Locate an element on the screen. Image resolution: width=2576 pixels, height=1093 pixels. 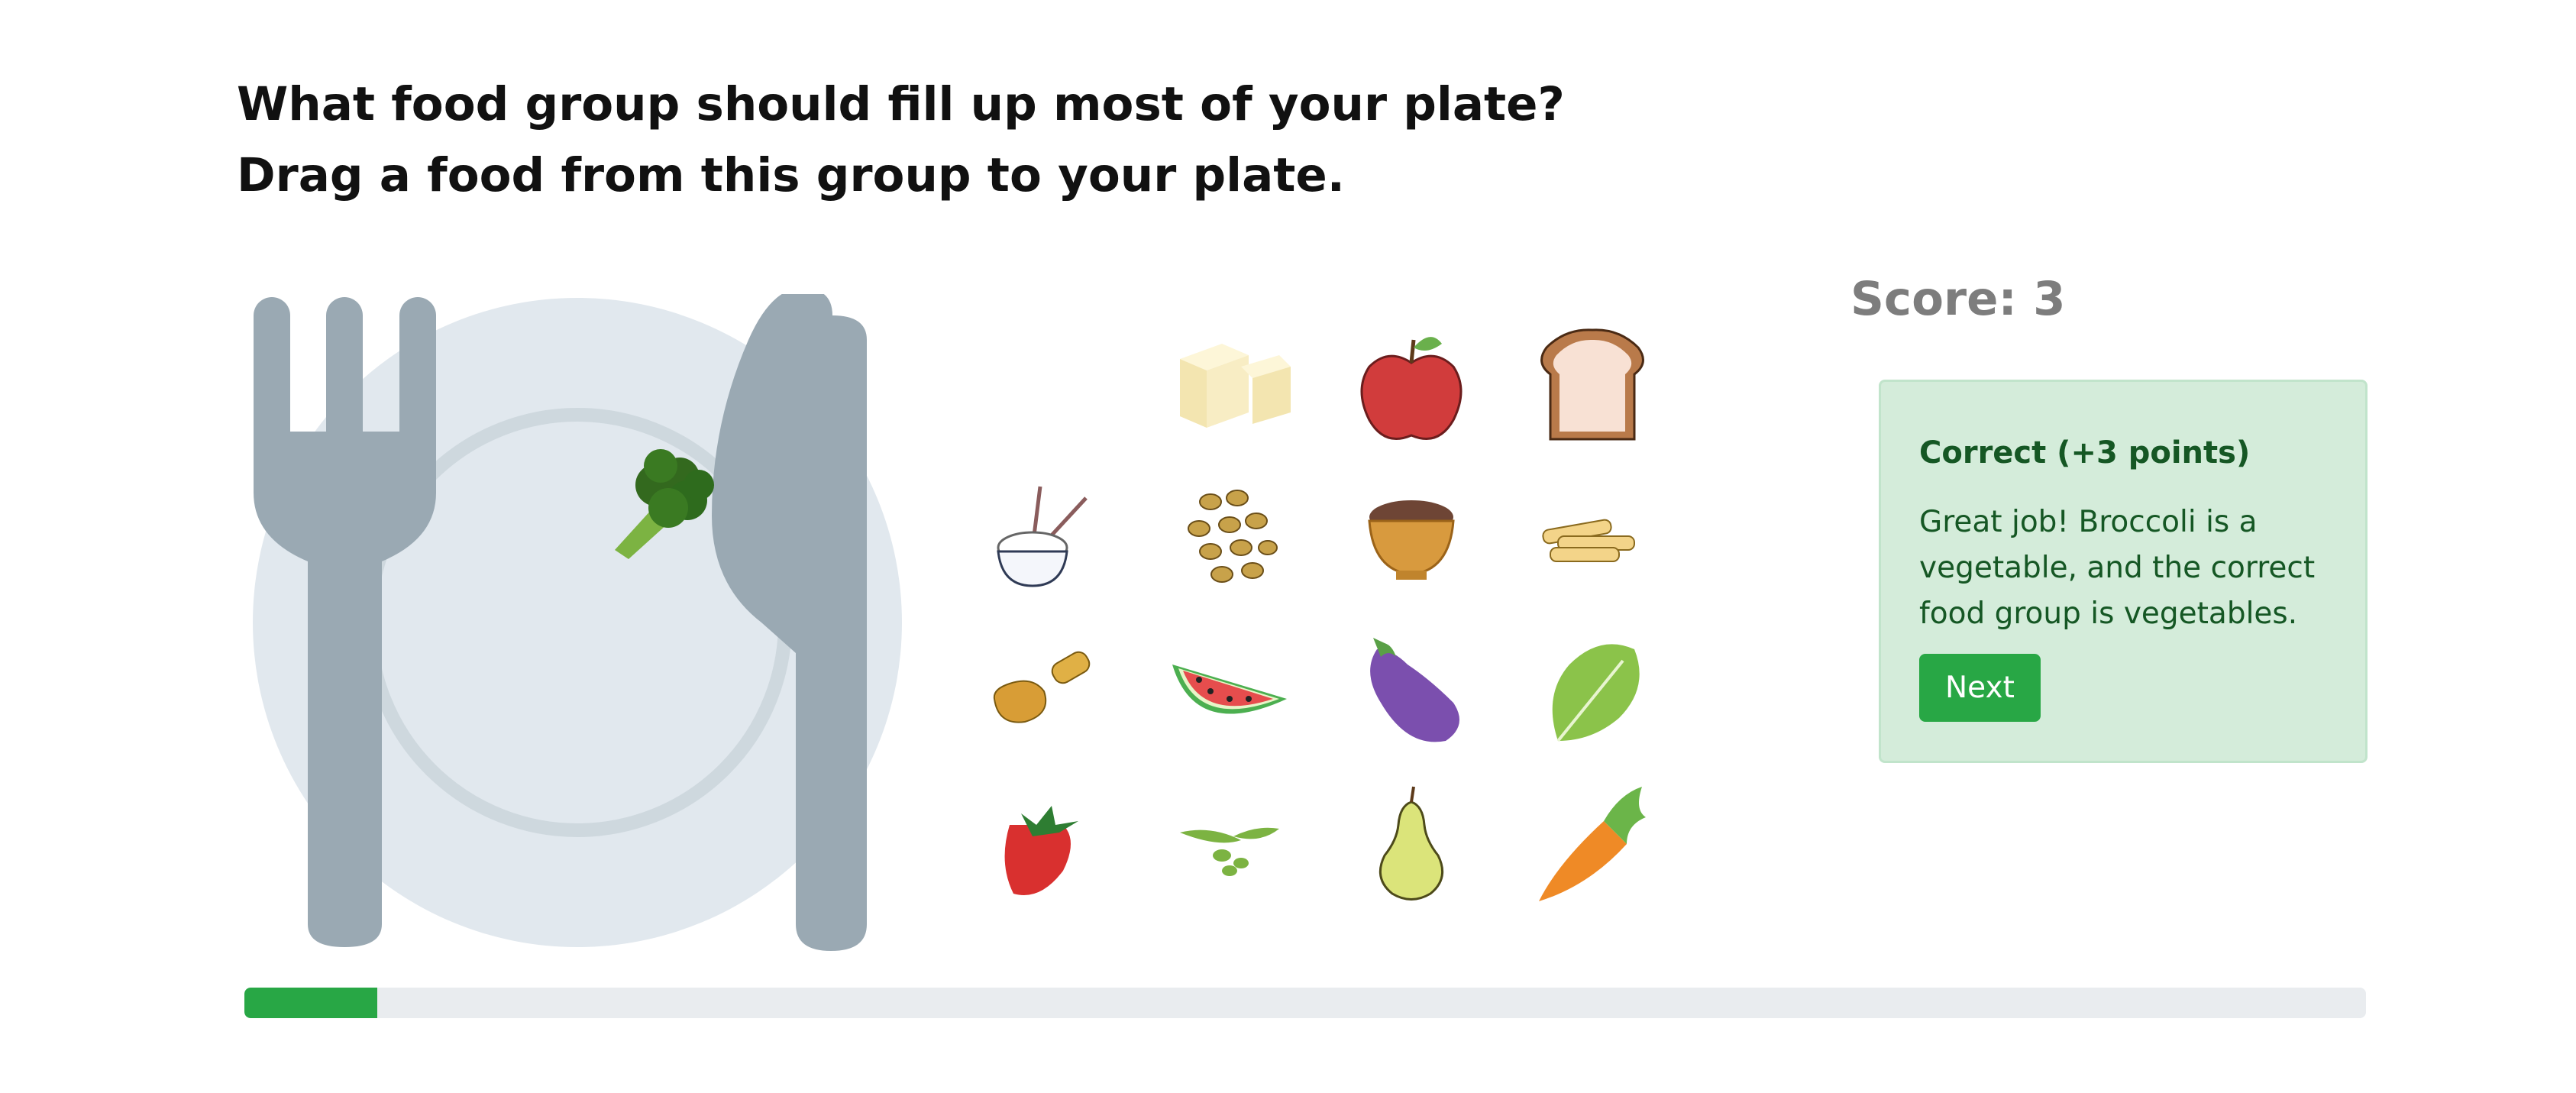
beans-icon is located at coordinates (1233, 536).